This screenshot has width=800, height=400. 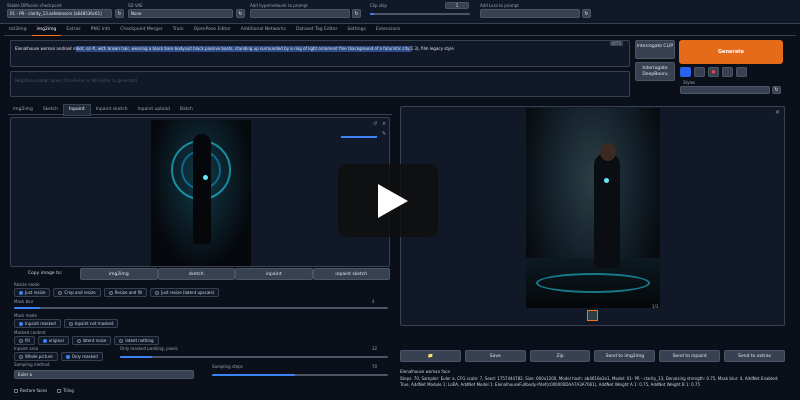 I want to click on styles-label: Styles, so click(x=689, y=82).